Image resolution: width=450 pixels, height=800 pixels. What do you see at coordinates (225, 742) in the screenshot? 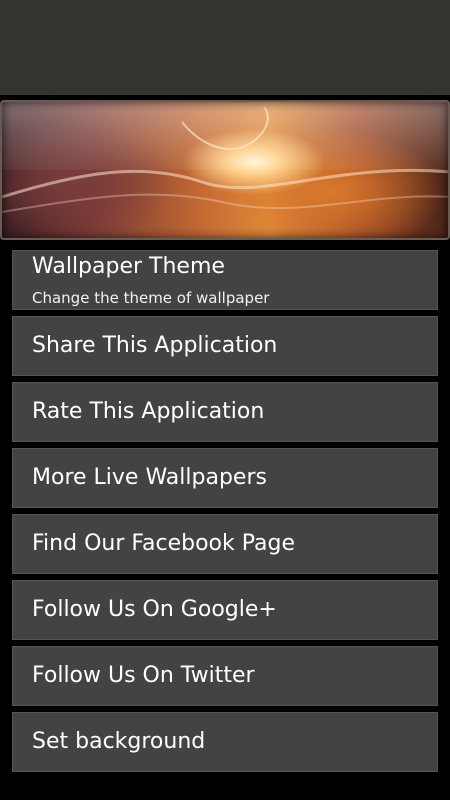
I see `set-background-item: Set background` at bounding box center [225, 742].